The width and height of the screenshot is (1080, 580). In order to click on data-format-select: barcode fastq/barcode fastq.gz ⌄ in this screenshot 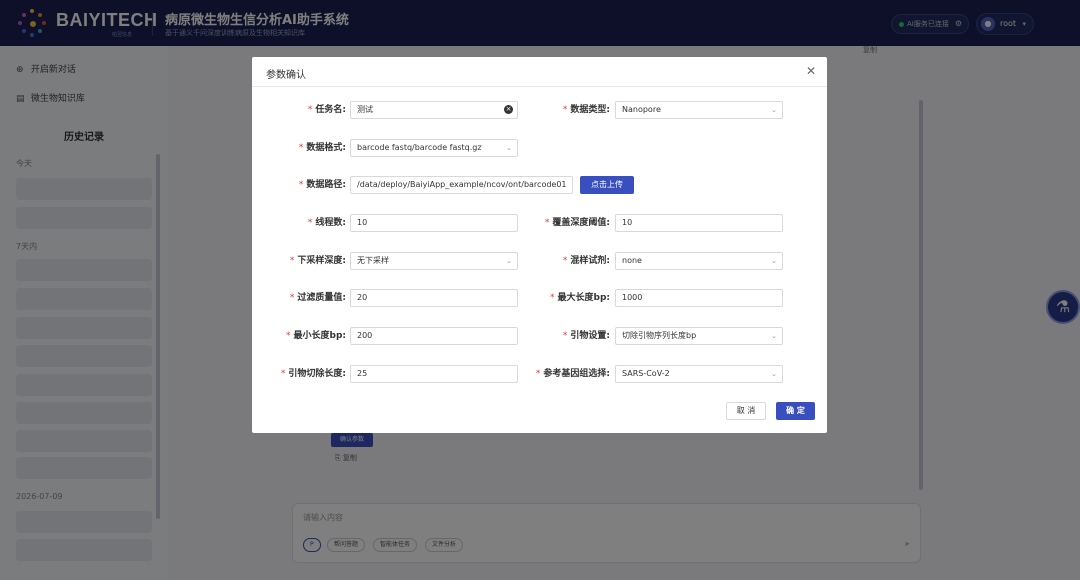, I will do `click(434, 148)`.